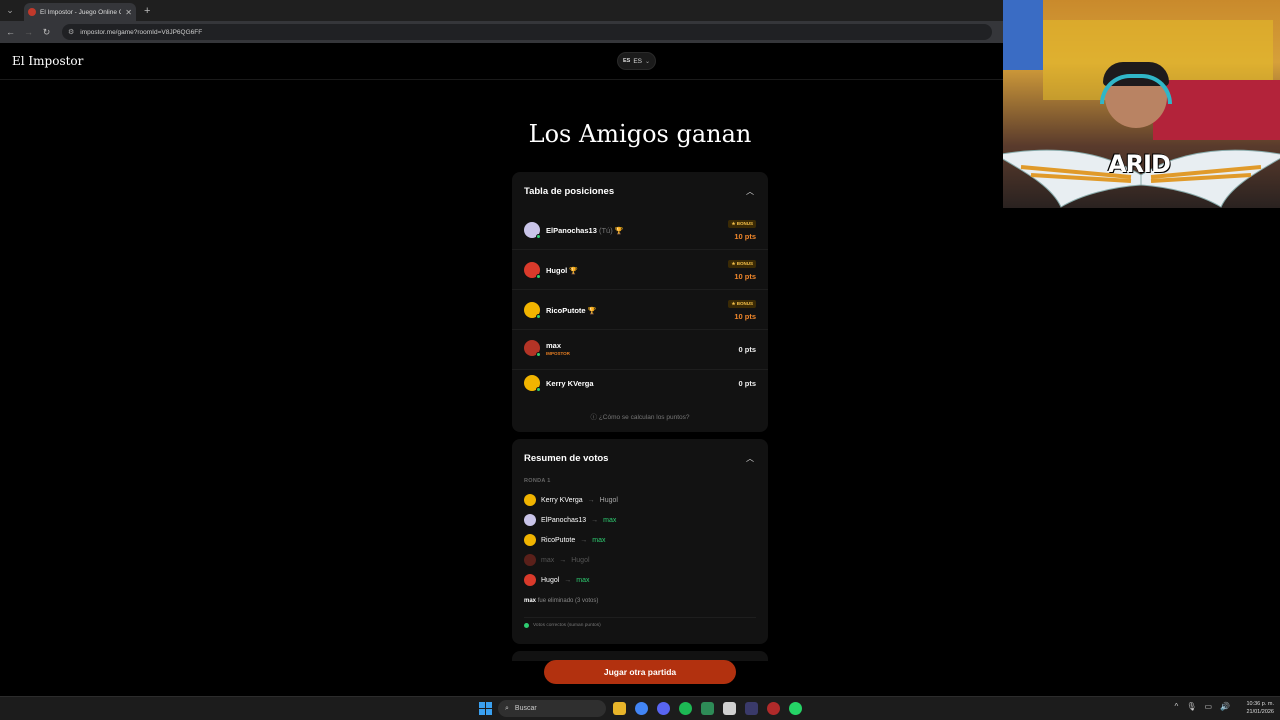 This screenshot has height=720, width=1280. Describe the element at coordinates (640, 416) in the screenshot. I see `points-help-link: ⓘ ¿Cómo se calculan los puntos?` at that location.